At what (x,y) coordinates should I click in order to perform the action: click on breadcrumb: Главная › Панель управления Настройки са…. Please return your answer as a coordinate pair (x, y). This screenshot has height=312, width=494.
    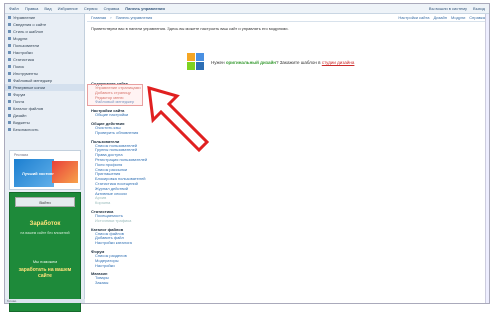
    Looking at the image, I should click on (288, 18).